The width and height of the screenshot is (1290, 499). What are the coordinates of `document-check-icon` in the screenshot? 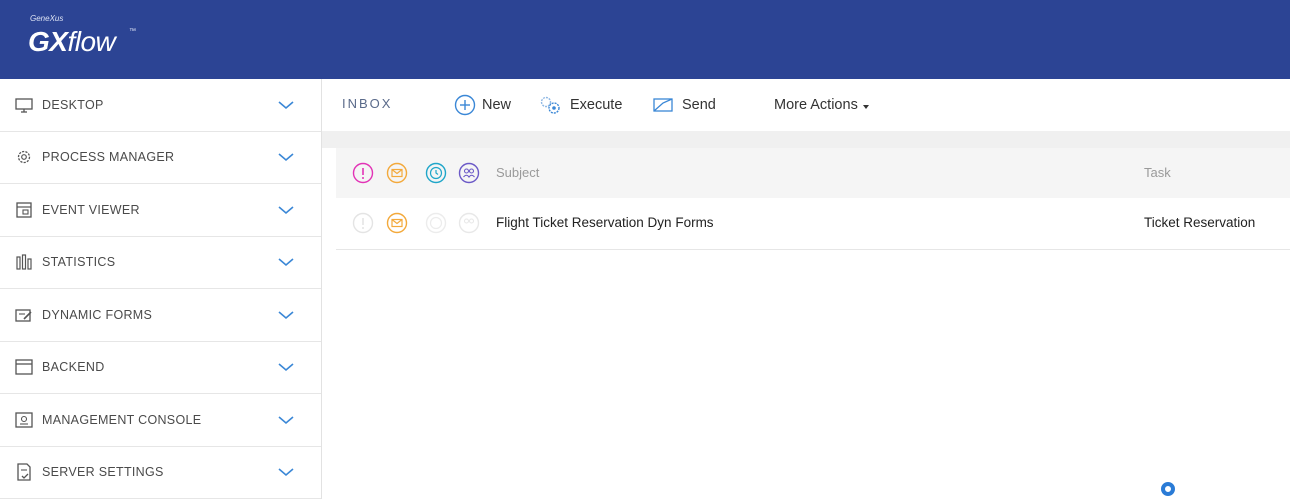 It's located at (24, 472).